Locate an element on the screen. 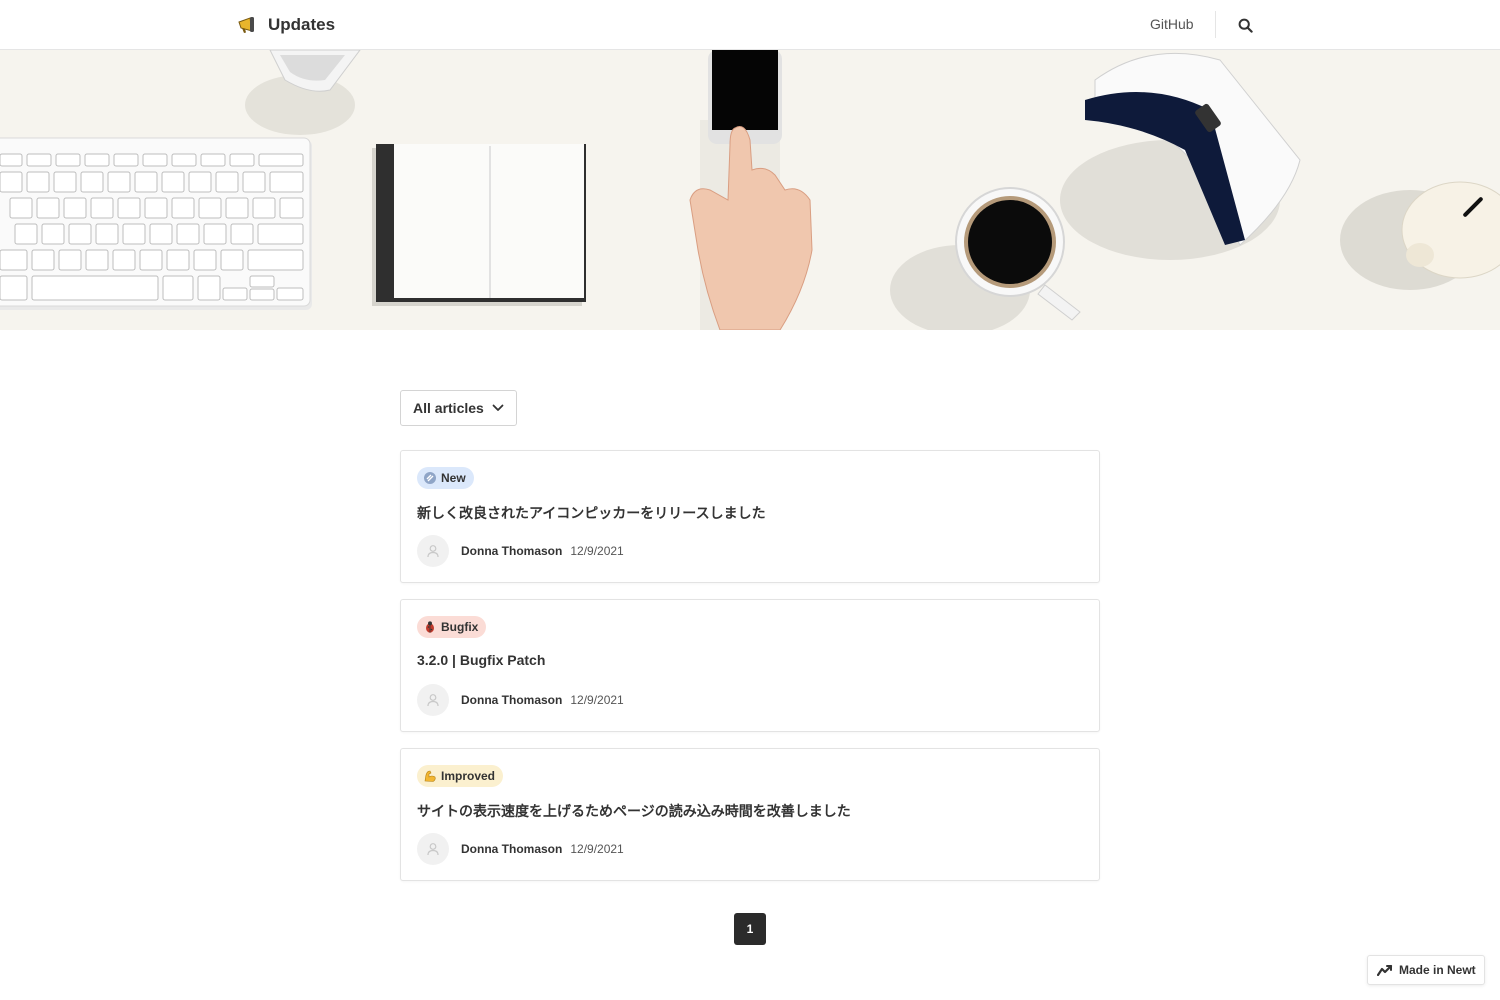 This screenshot has width=1500, height=1000. made-in-newt-badge: Made in Newt is located at coordinates (1426, 970).